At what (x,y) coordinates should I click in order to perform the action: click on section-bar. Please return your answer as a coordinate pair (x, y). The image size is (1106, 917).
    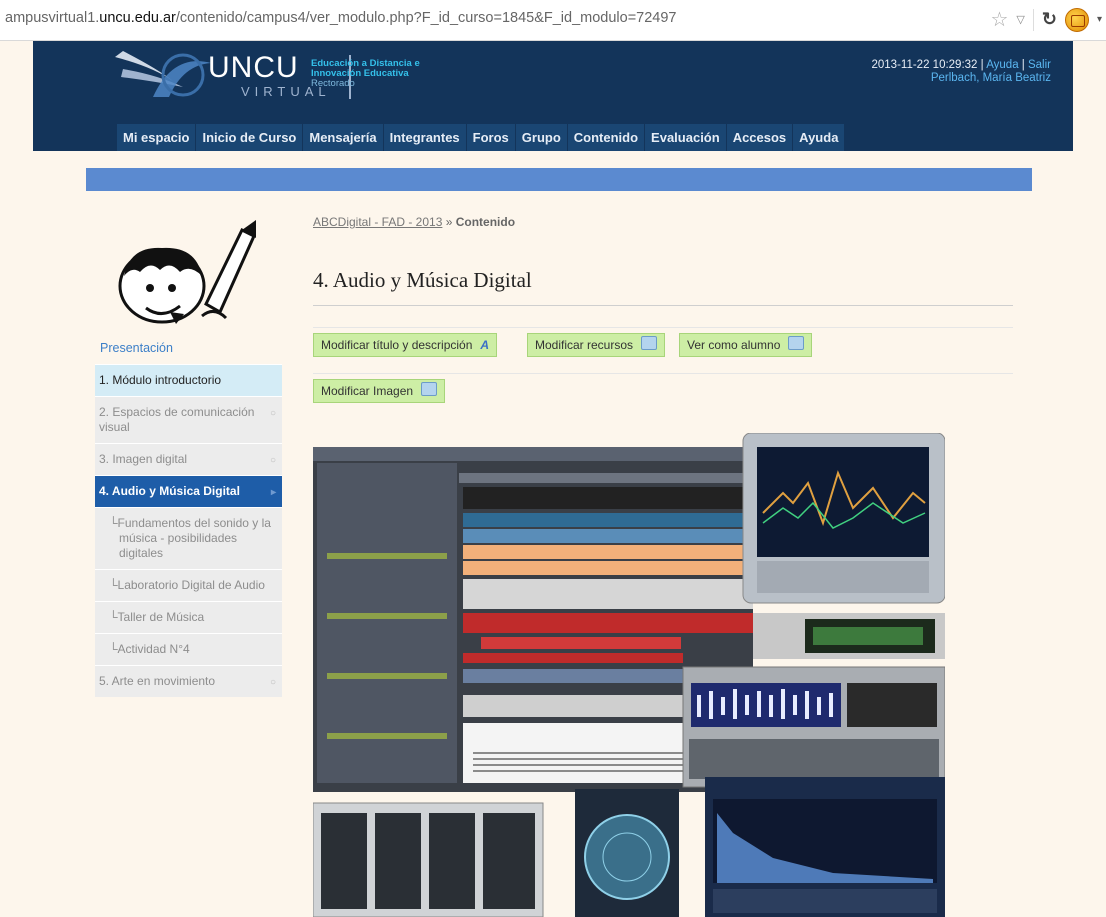
    Looking at the image, I should click on (559, 179).